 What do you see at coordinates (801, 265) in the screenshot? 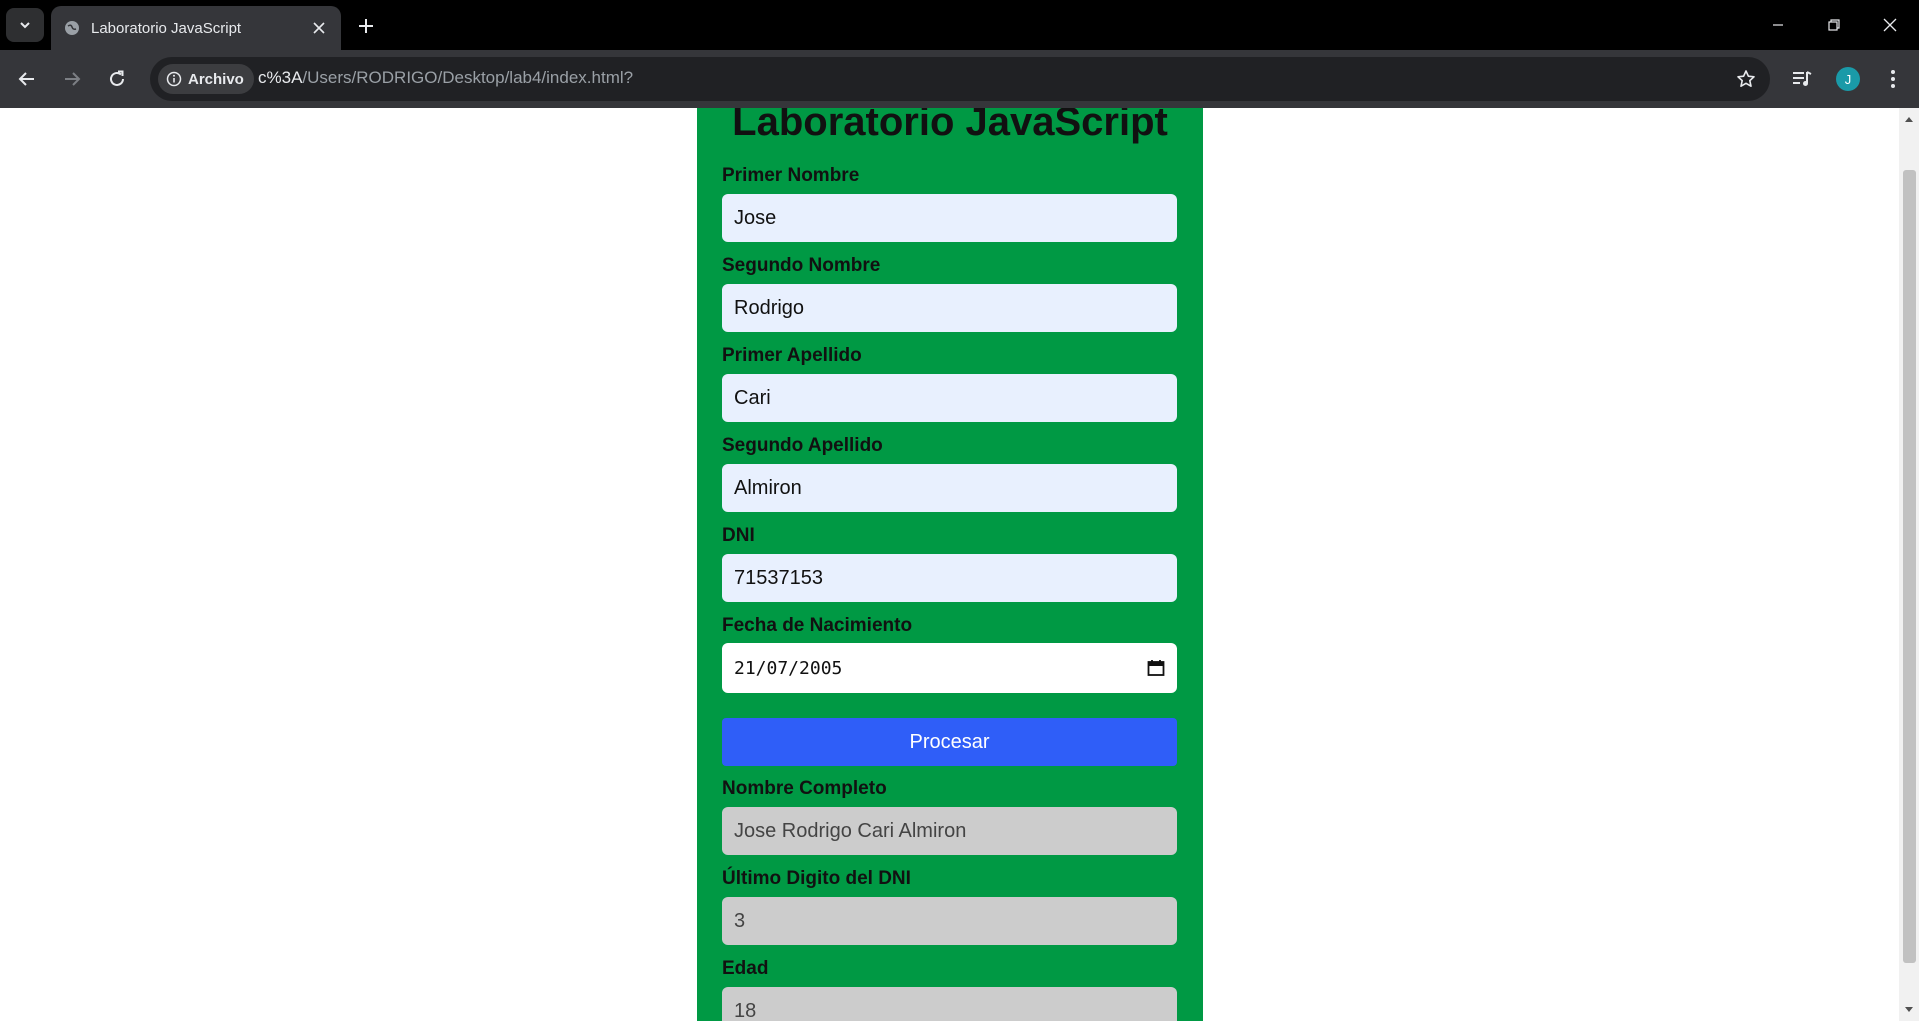
I see `label-segundo-nombre: Segundo Nombre` at bounding box center [801, 265].